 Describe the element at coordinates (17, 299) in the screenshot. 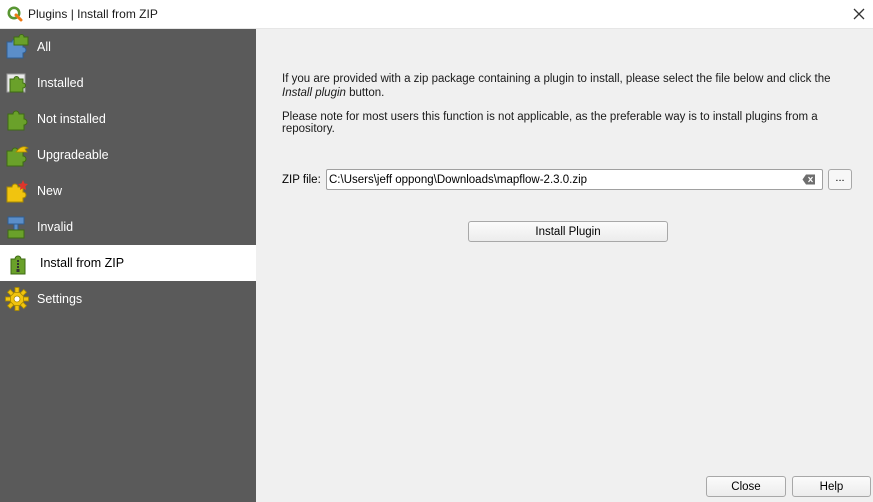

I see `gear-icon` at that location.